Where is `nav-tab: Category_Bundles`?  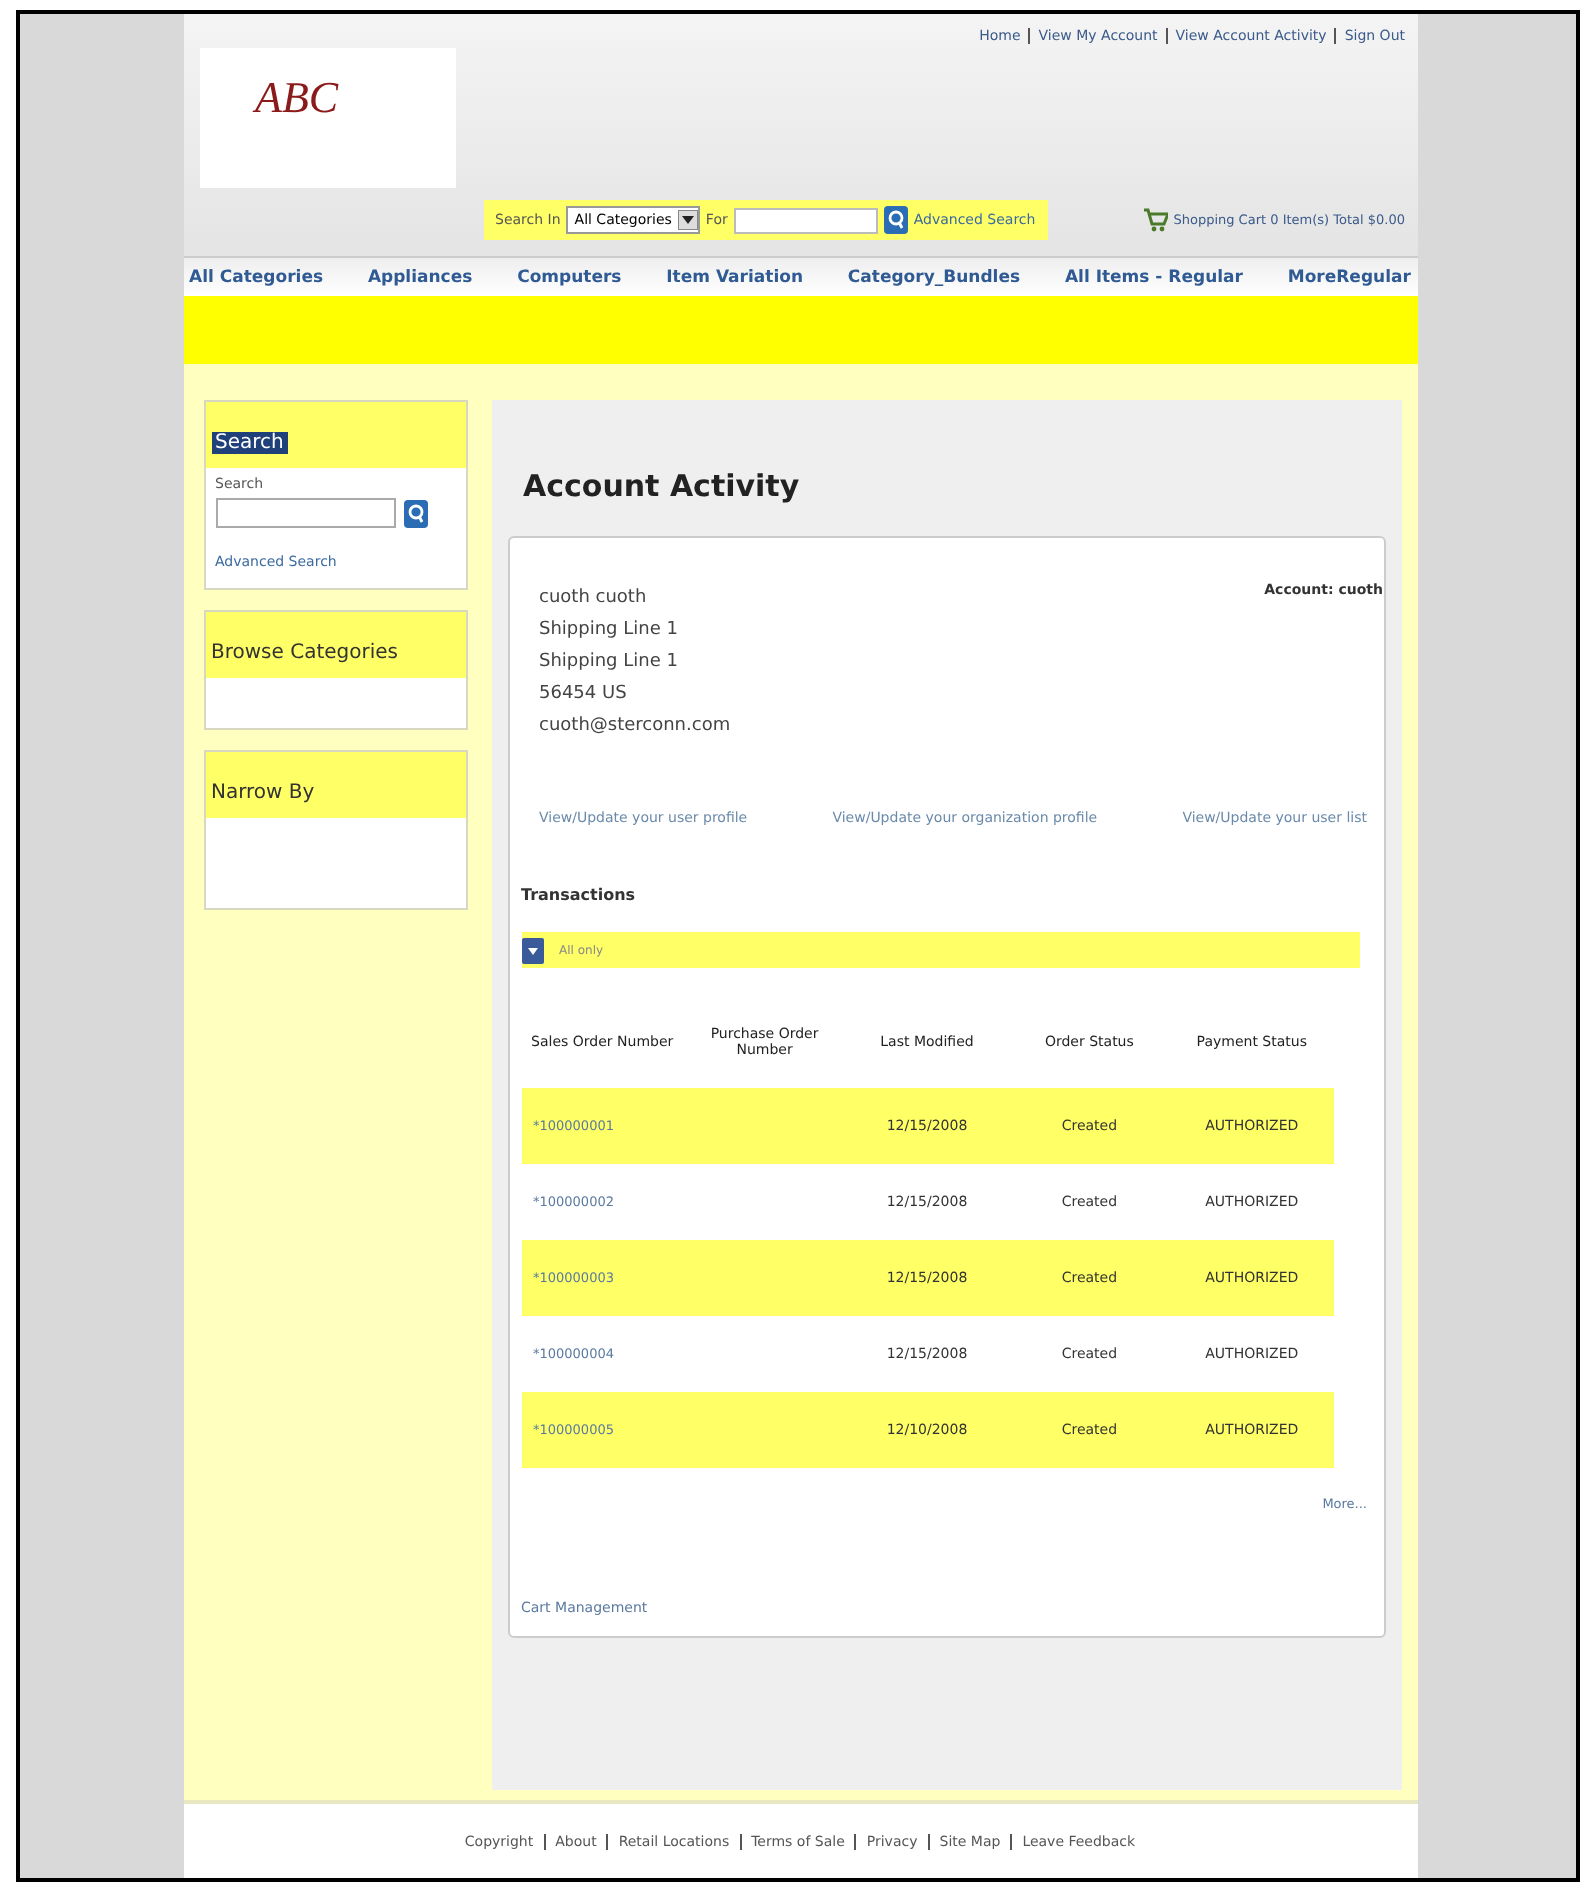
nav-tab: Category_Bundles is located at coordinates (934, 278).